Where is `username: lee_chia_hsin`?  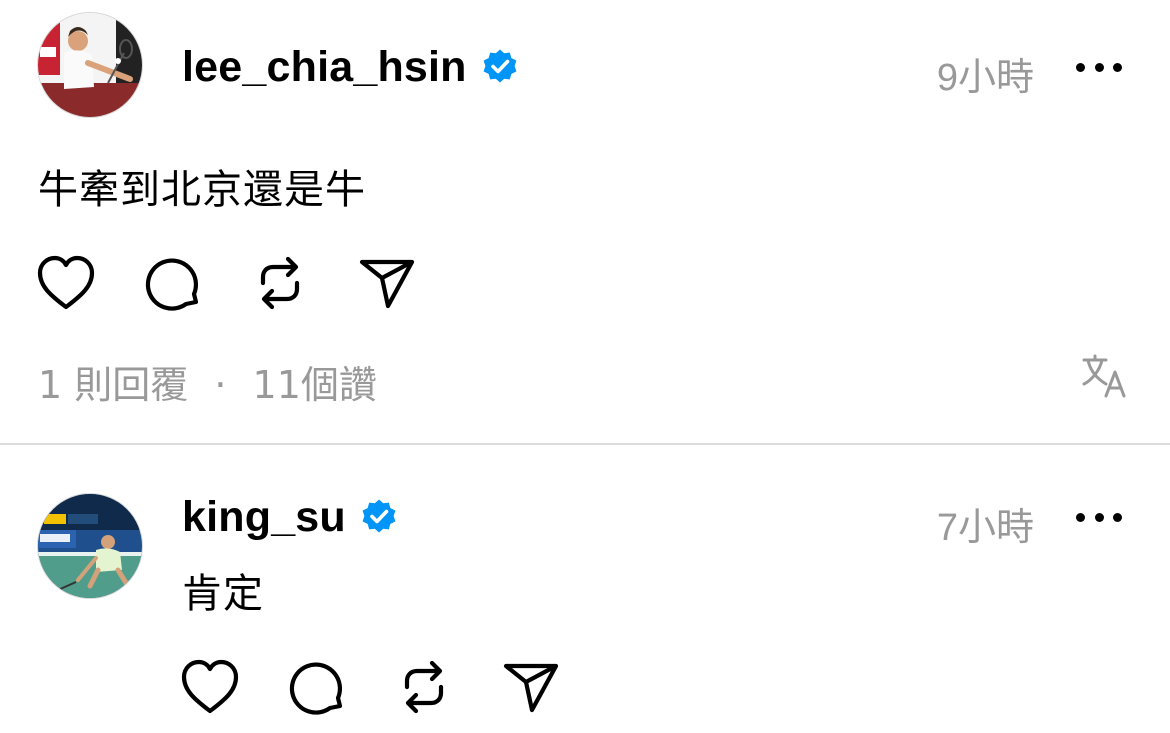
username: lee_chia_hsin is located at coordinates (324, 67).